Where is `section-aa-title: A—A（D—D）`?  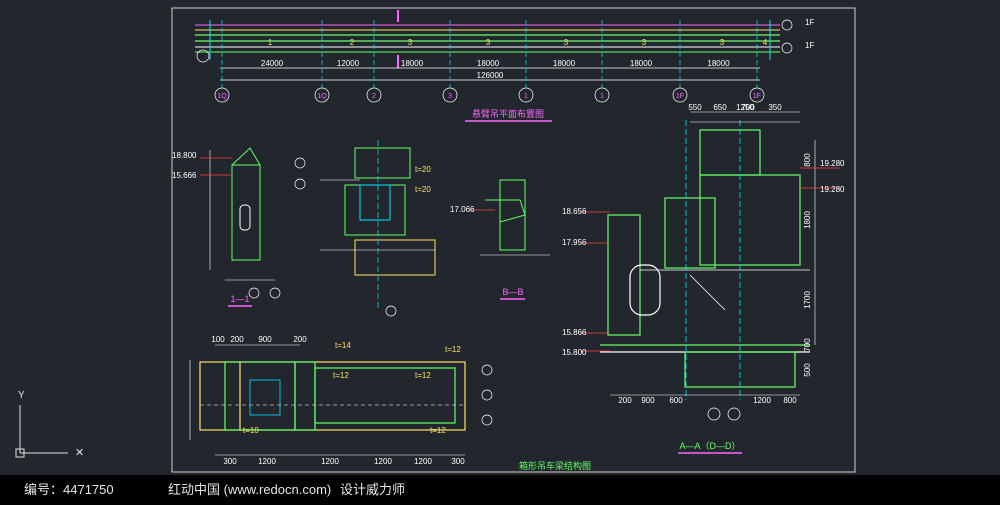 section-aa-title: A—A（D—D） is located at coordinates (709, 446).